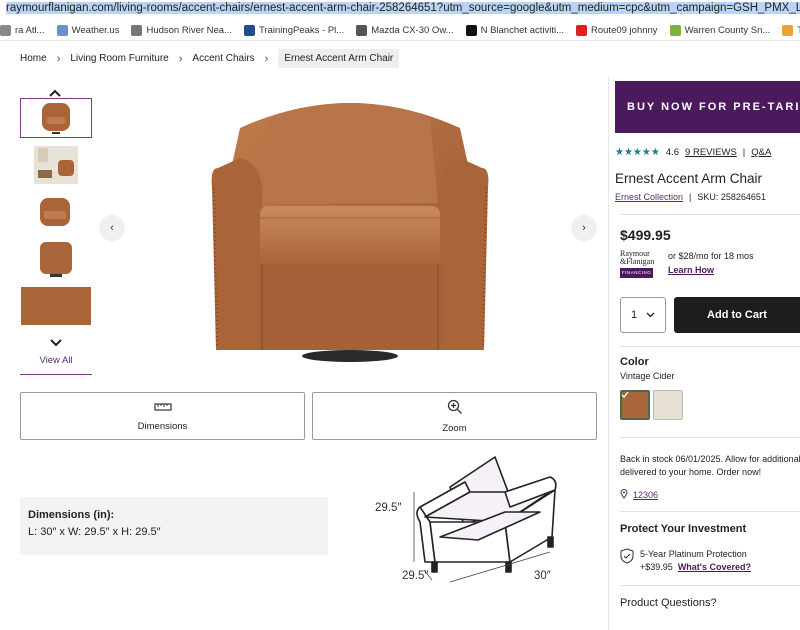 This screenshot has width=800, height=630. Describe the element at coordinates (5, 30) in the screenshot. I see `globe-icon` at that location.